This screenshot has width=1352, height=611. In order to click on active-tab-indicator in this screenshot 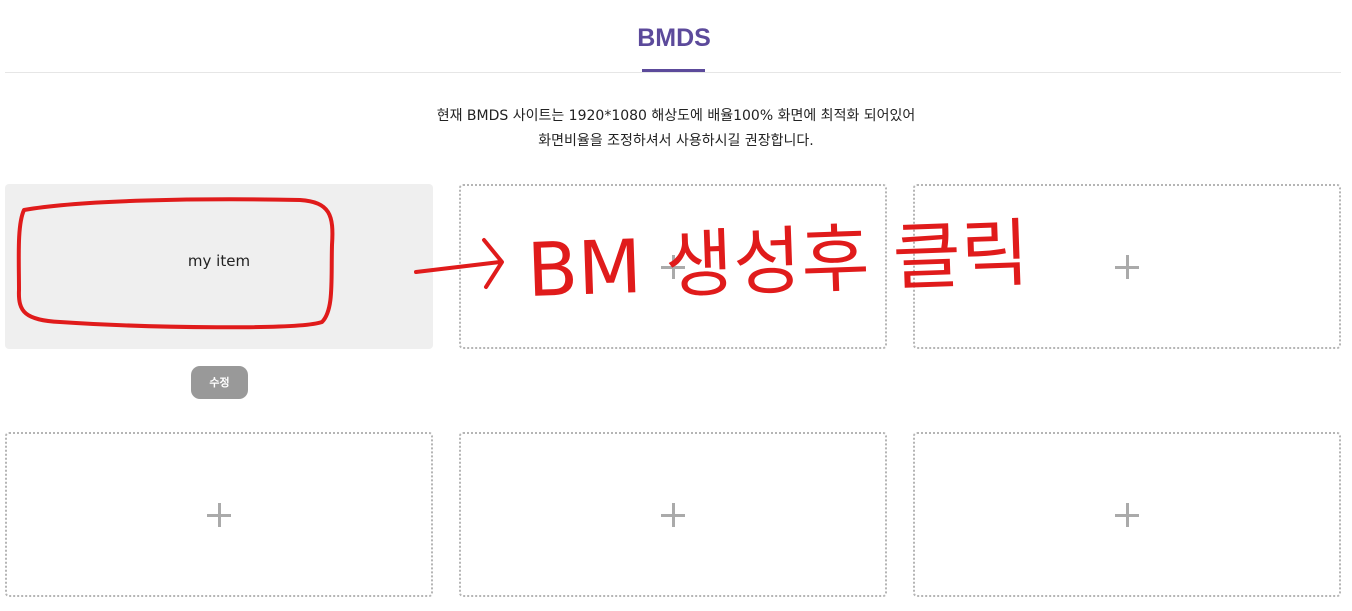, I will do `click(673, 70)`.